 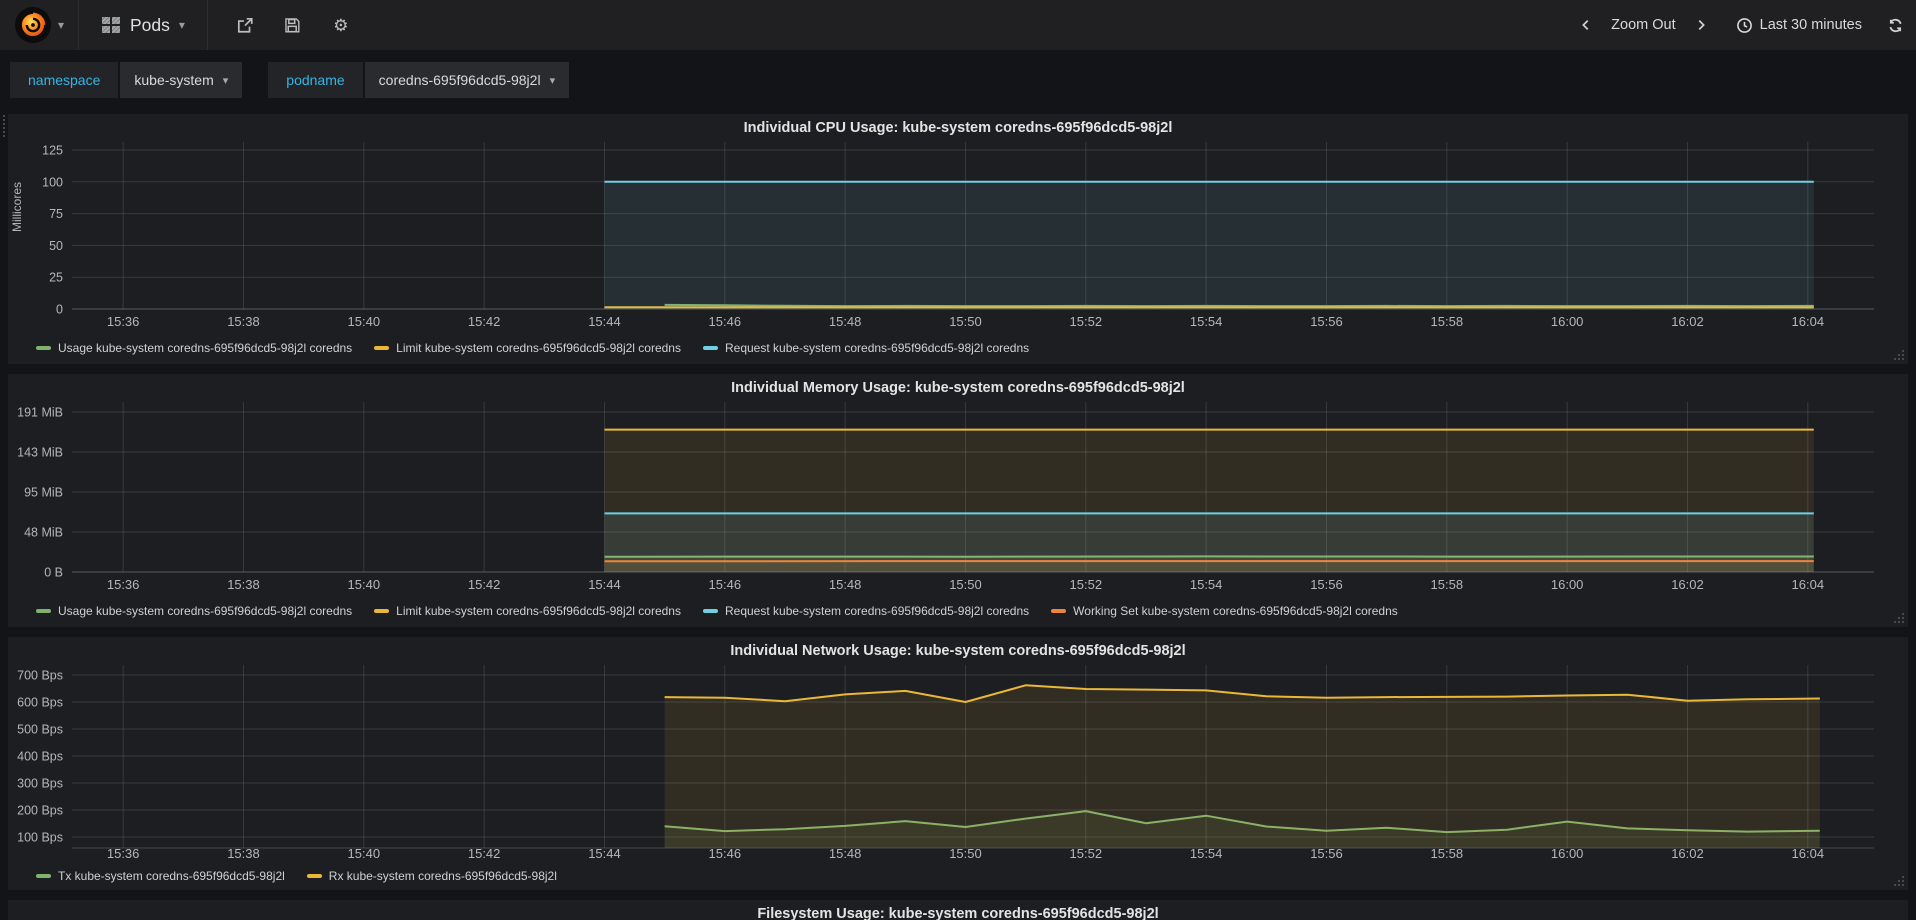 What do you see at coordinates (1701, 25) in the screenshot?
I see `time-shift-forward-button` at bounding box center [1701, 25].